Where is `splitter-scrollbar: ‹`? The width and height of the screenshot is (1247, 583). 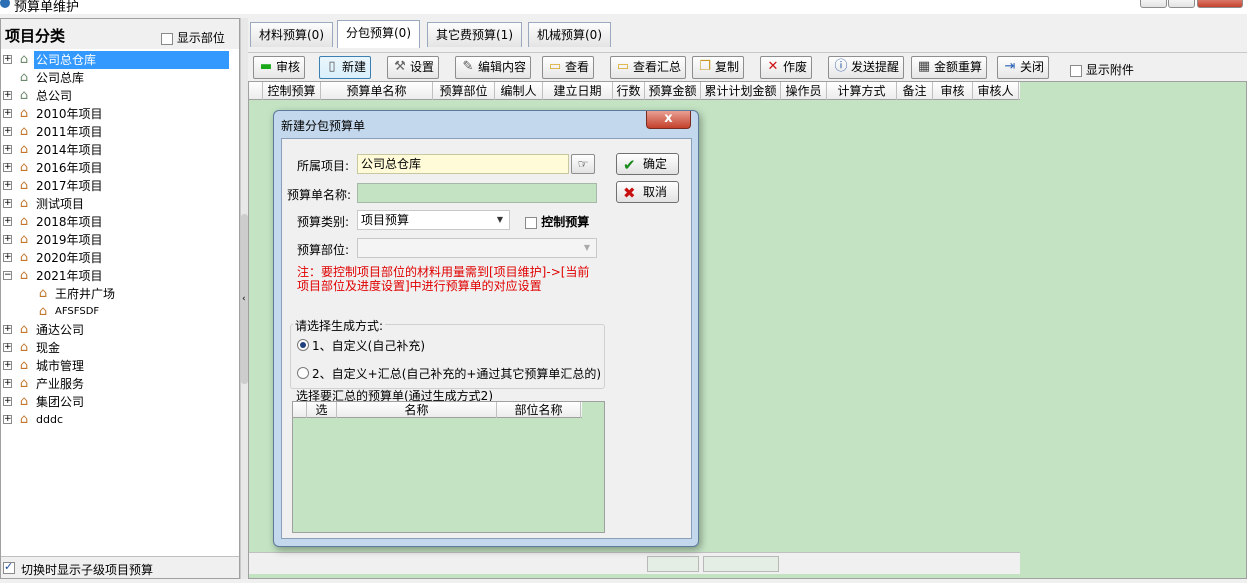 splitter-scrollbar: ‹ is located at coordinates (244, 298).